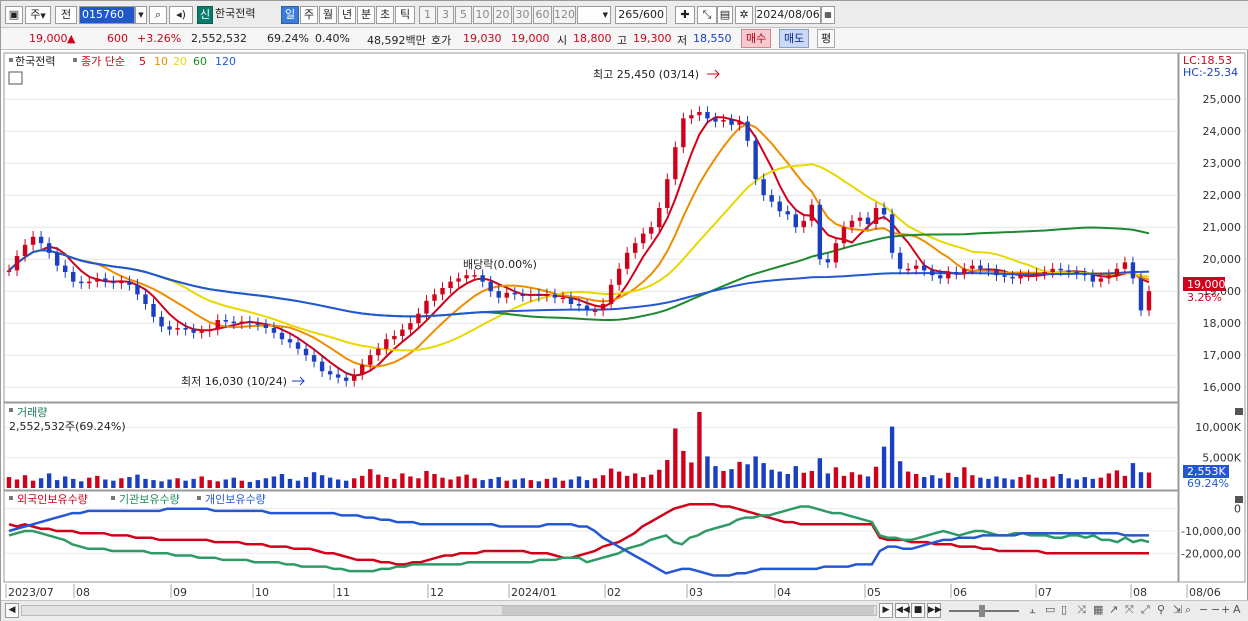 Image resolution: width=1248 pixels, height=621 pixels. Describe the element at coordinates (1064, 609) in the screenshot. I see `candle-chart-icon: ▯` at that location.